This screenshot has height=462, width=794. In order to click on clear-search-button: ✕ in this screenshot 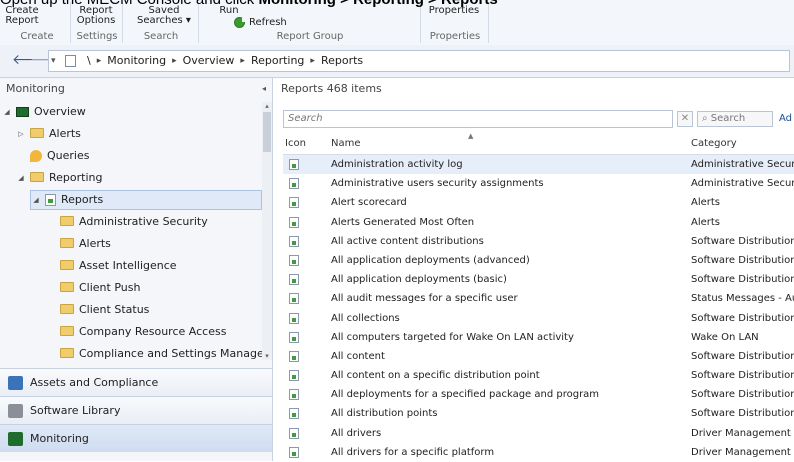, I will do `click(685, 119)`.